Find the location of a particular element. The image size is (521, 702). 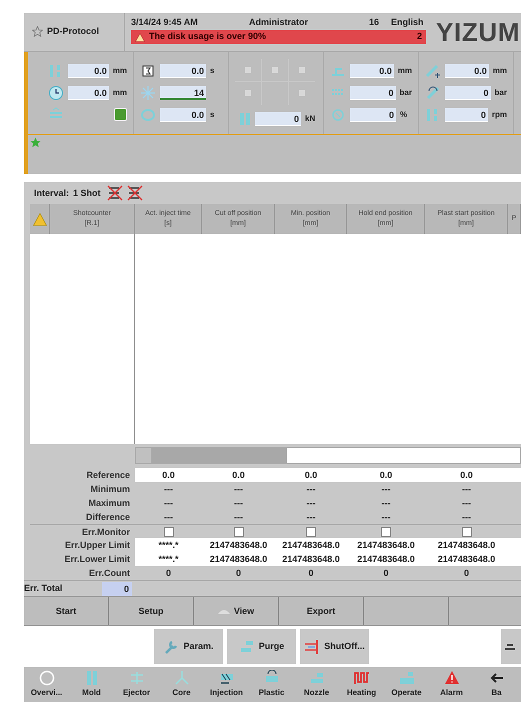

nav-tab: Mold is located at coordinates (91, 684).